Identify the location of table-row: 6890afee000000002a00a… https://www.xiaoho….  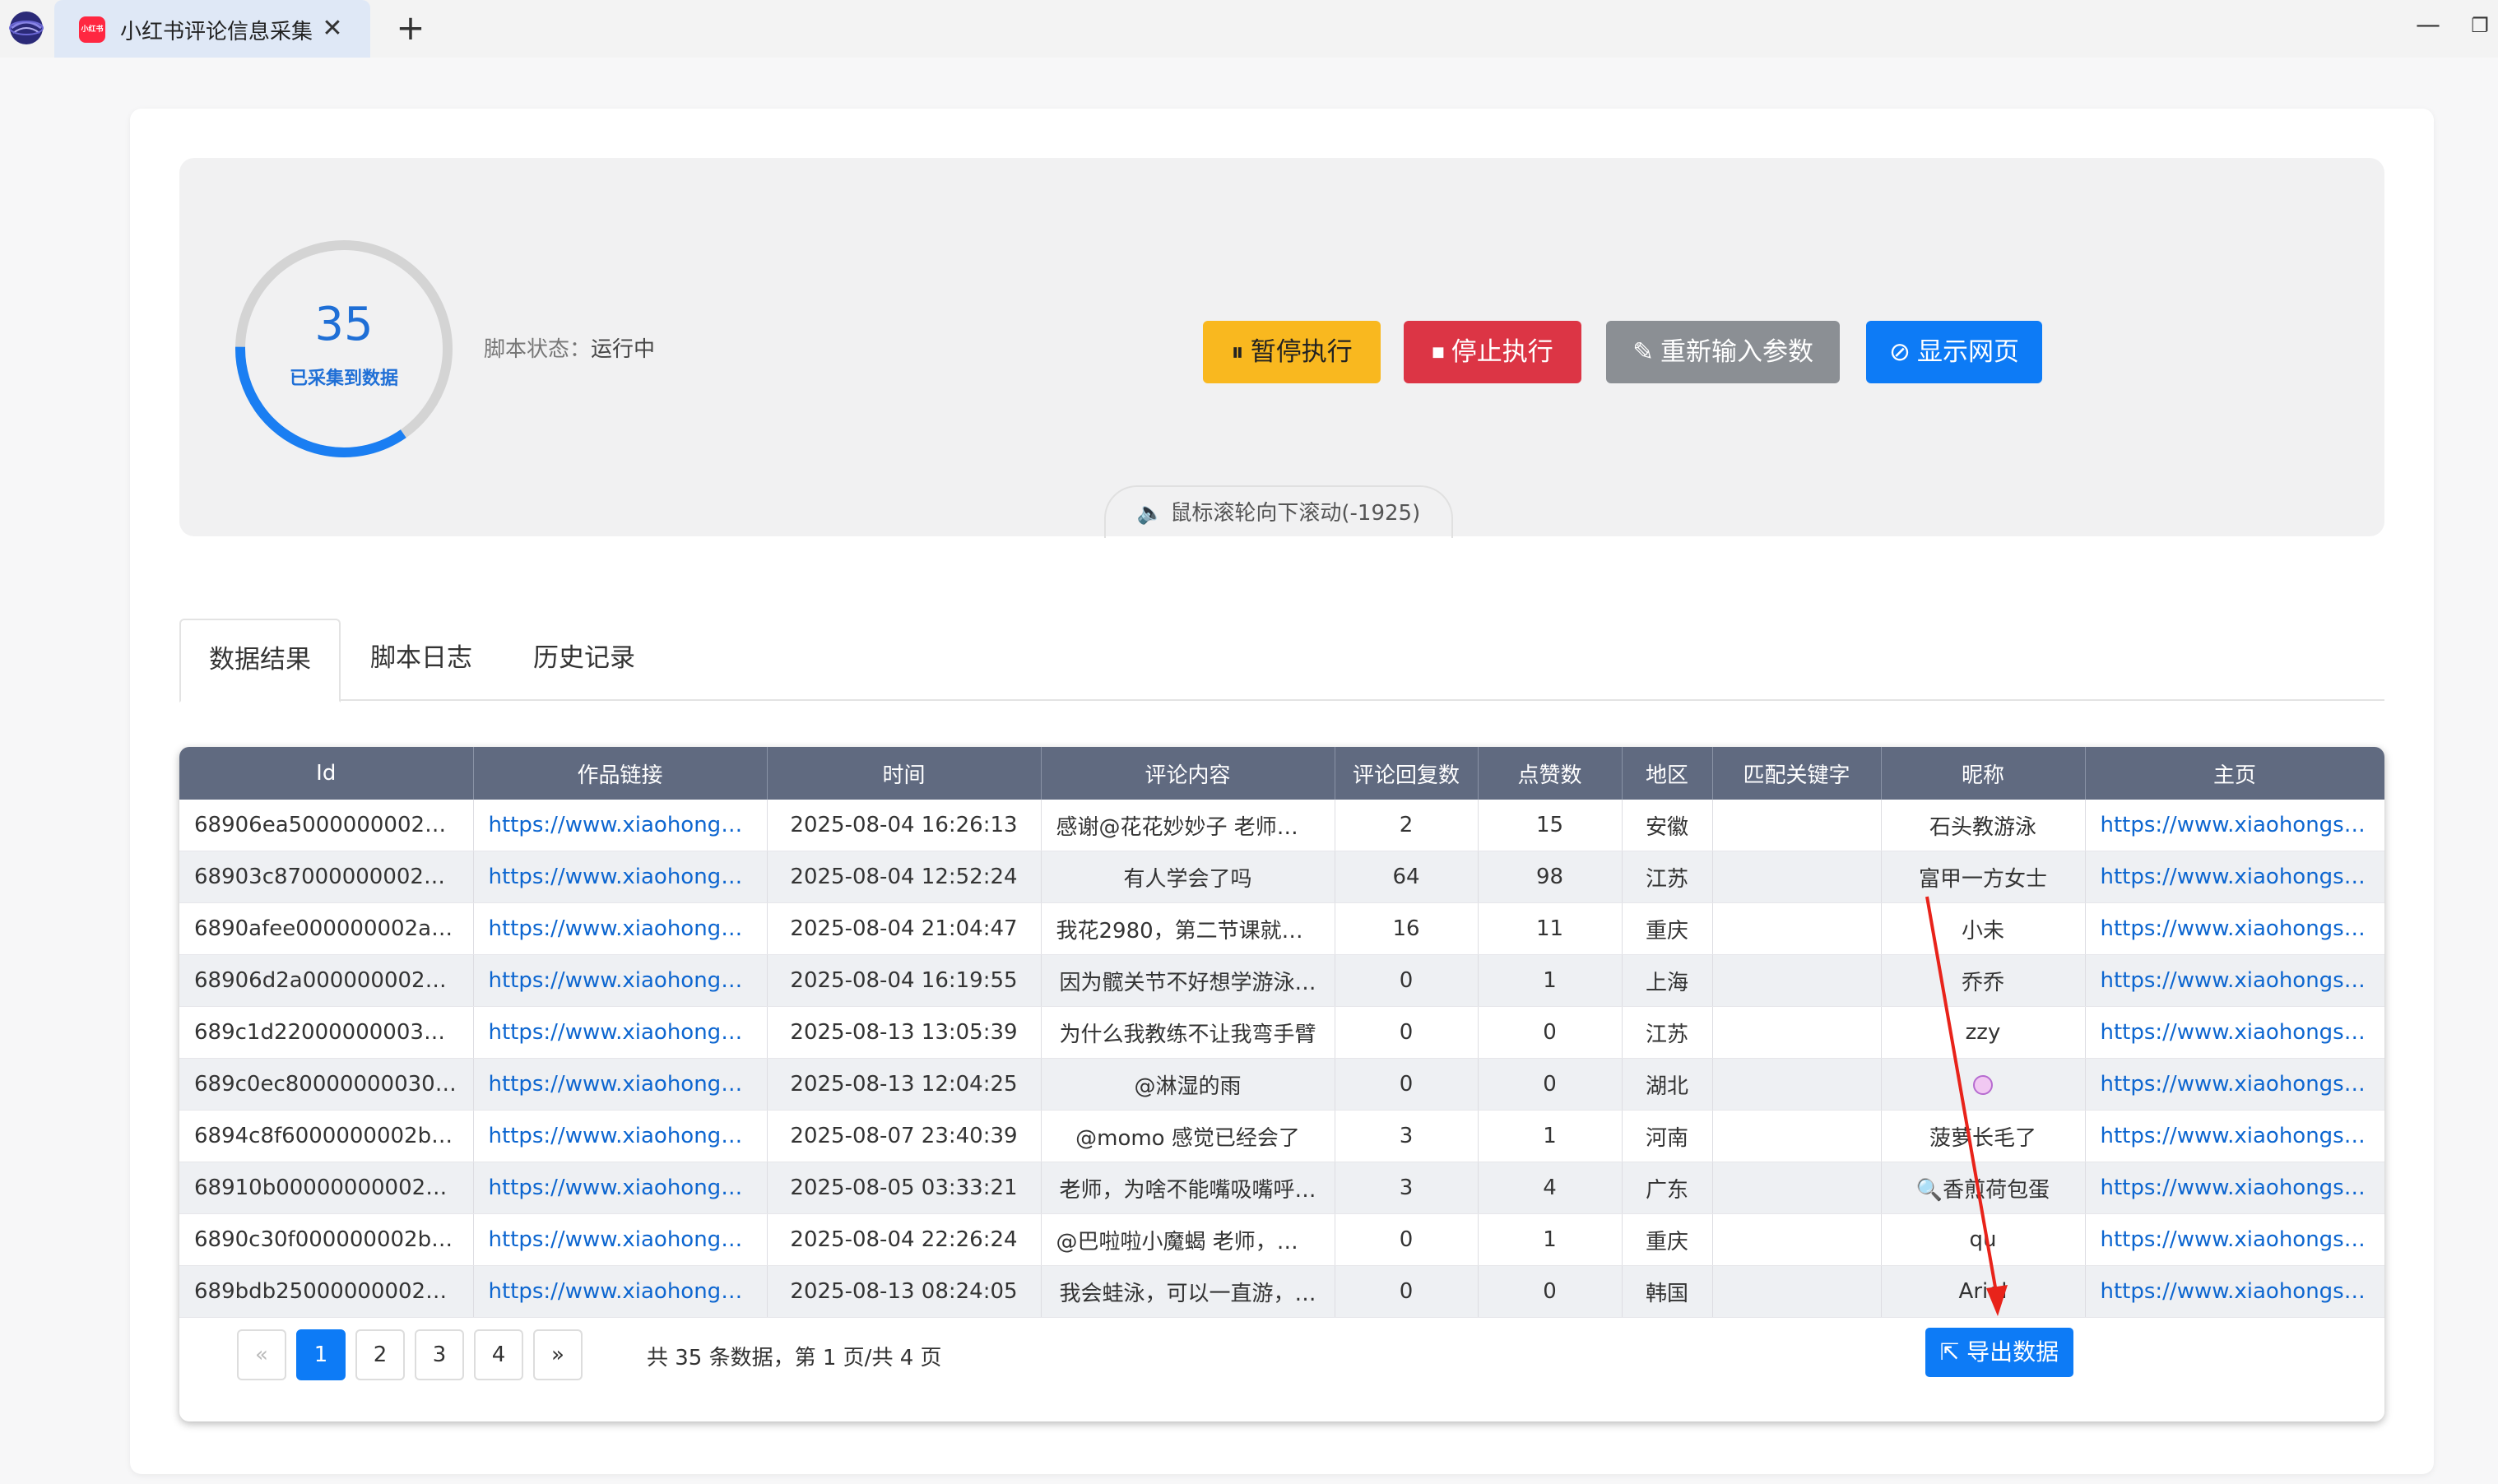
(1281, 928).